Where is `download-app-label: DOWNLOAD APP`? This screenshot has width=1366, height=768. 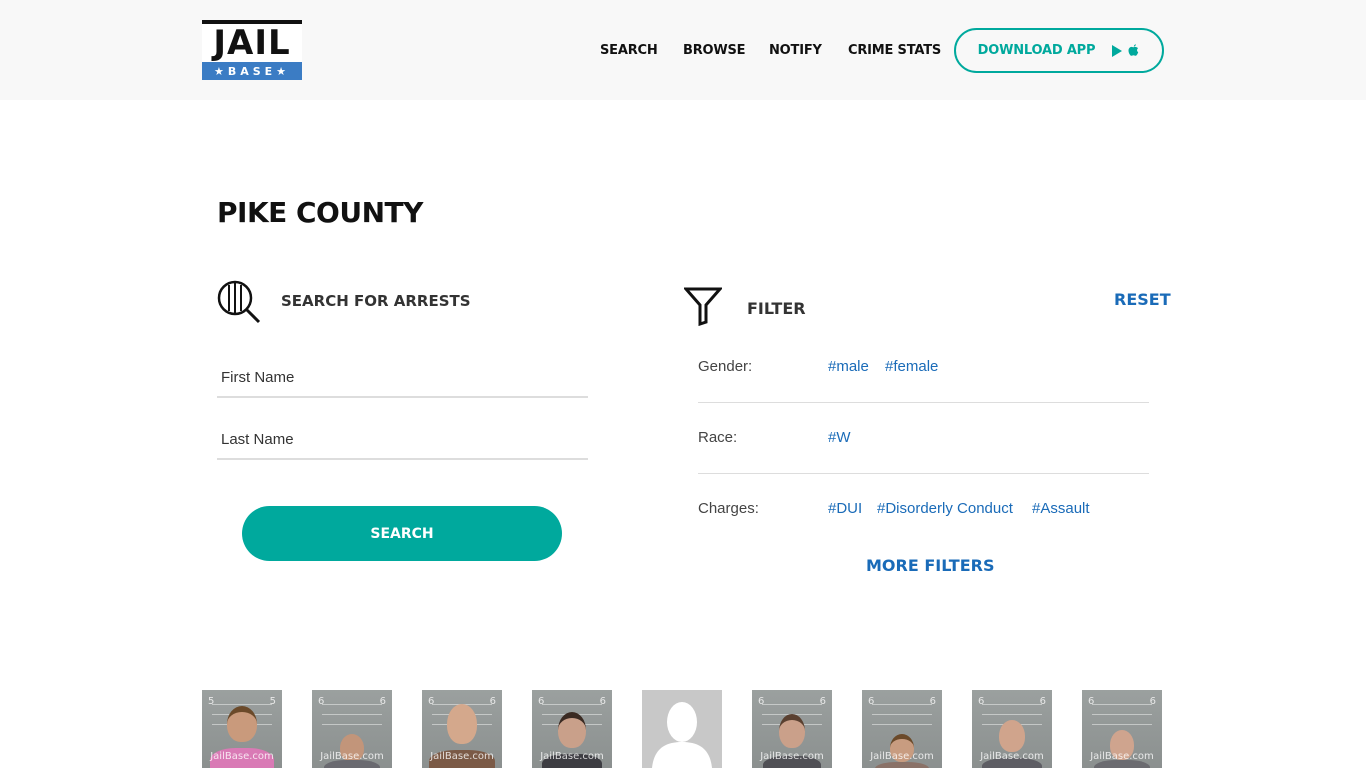 download-app-label: DOWNLOAD APP is located at coordinates (1036, 50).